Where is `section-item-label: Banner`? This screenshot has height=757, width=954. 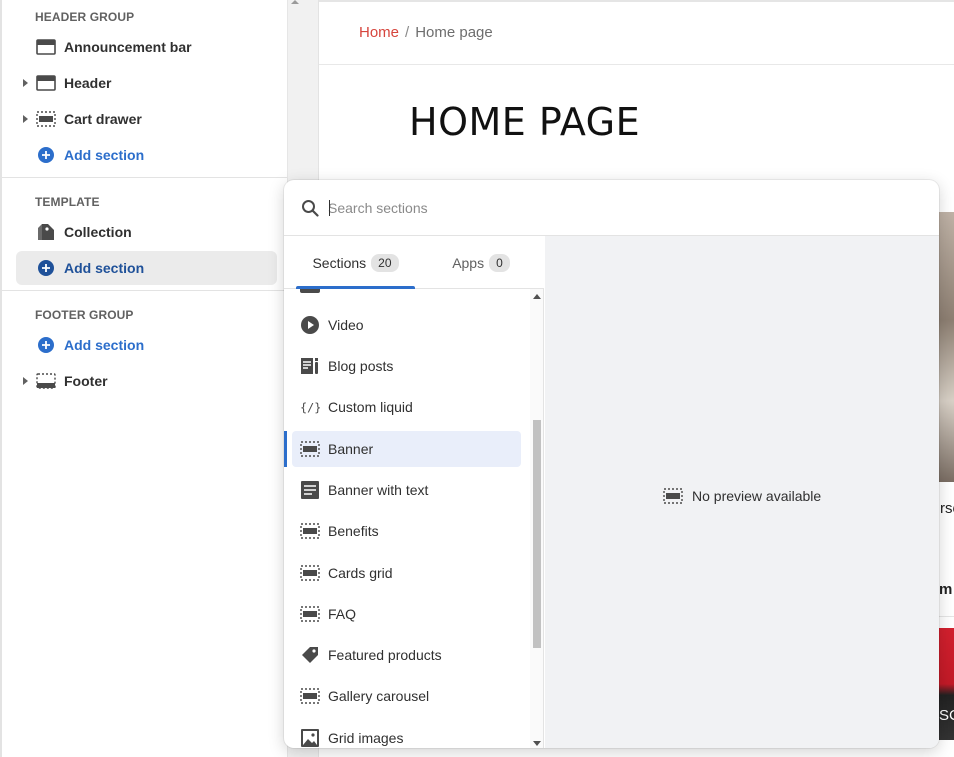 section-item-label: Banner is located at coordinates (351, 449).